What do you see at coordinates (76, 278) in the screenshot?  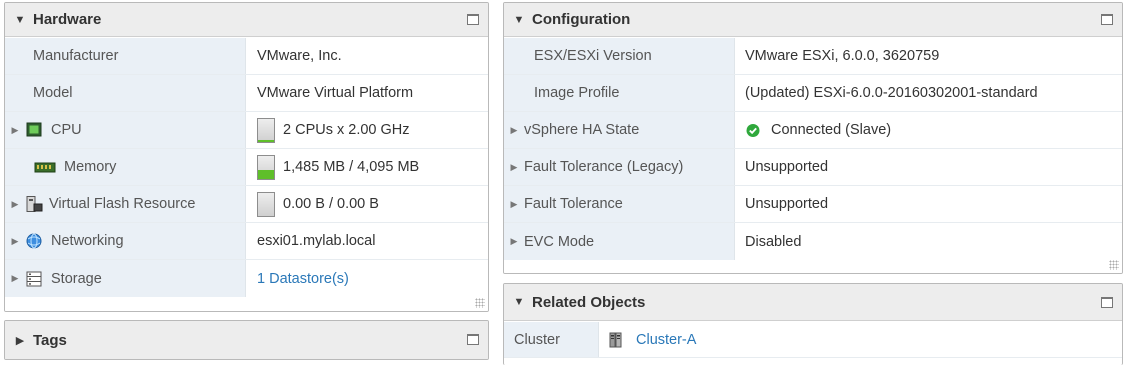 I see `storage-label: Storage` at bounding box center [76, 278].